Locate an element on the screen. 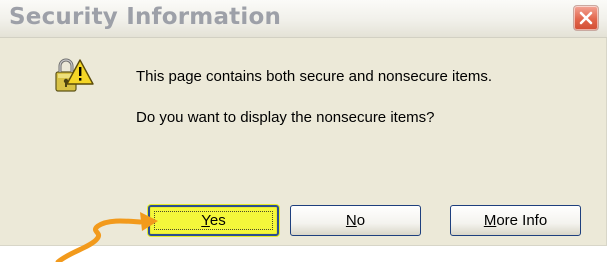  close-button is located at coordinates (586, 18).